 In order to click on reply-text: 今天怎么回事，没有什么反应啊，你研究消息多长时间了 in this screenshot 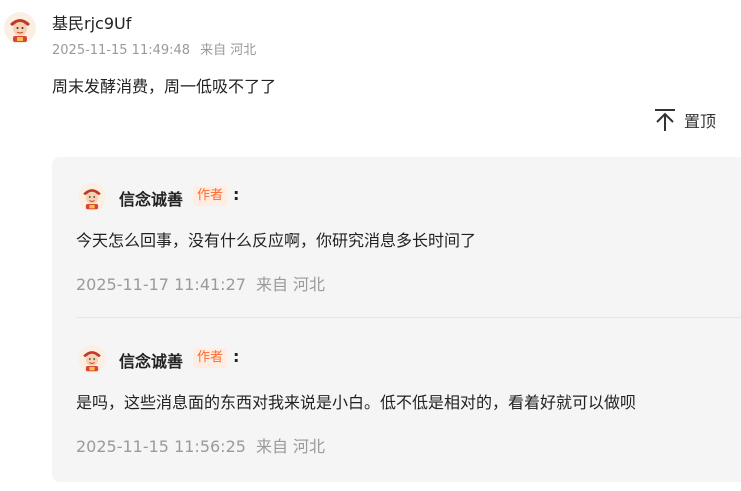, I will do `click(276, 240)`.